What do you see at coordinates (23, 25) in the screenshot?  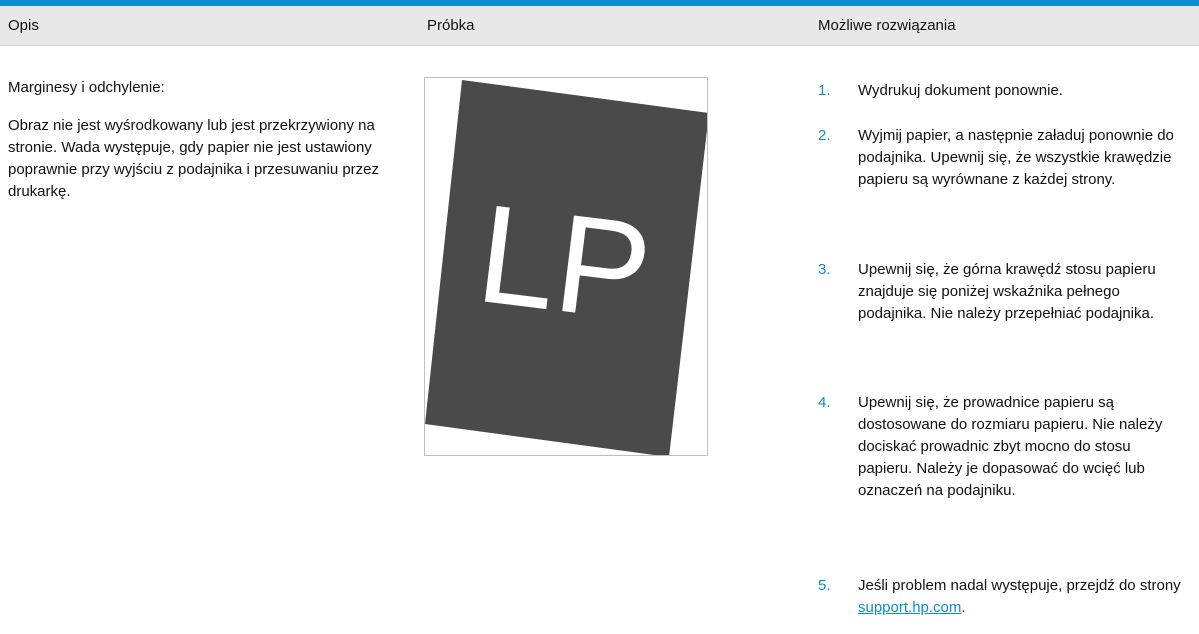 I see `column-header-opis: Opis` at bounding box center [23, 25].